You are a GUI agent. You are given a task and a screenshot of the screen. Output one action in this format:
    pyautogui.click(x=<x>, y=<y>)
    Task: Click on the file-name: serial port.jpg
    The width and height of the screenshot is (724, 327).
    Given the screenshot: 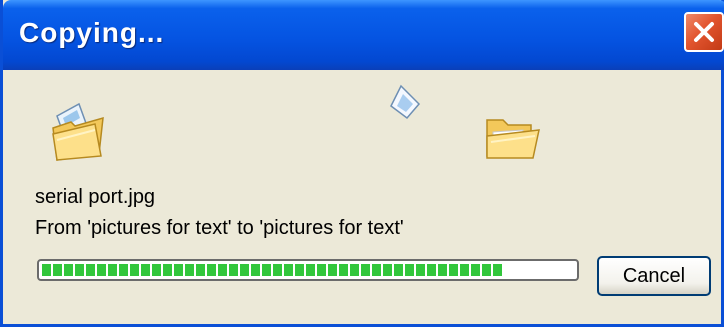 What is the action you would take?
    pyautogui.click(x=95, y=197)
    